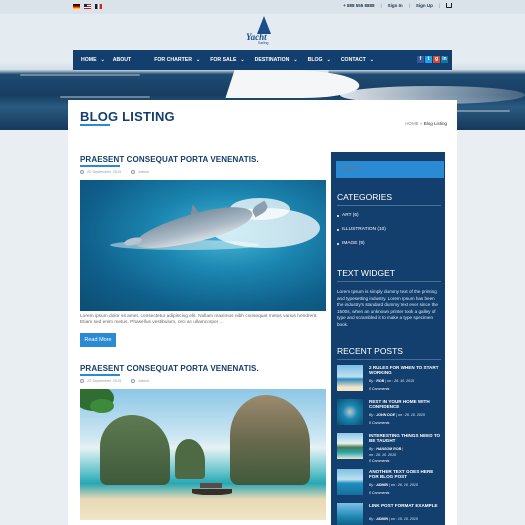 The image size is (525, 525). Describe the element at coordinates (357, 60) in the screenshot. I see `nav-contact: CONTACT ⌄` at that location.